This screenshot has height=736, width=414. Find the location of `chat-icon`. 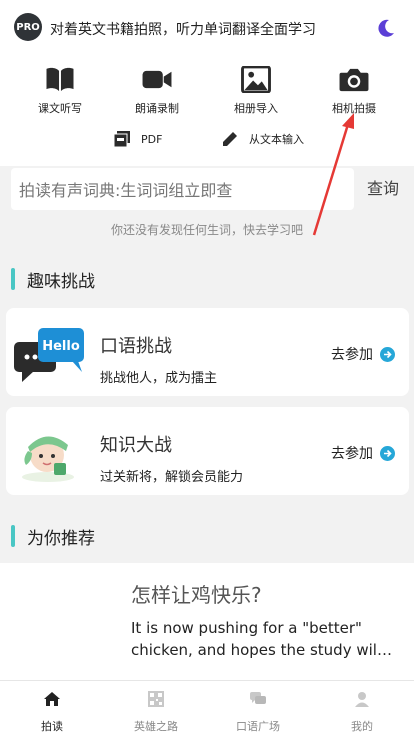

chat-icon is located at coordinates (258, 698).